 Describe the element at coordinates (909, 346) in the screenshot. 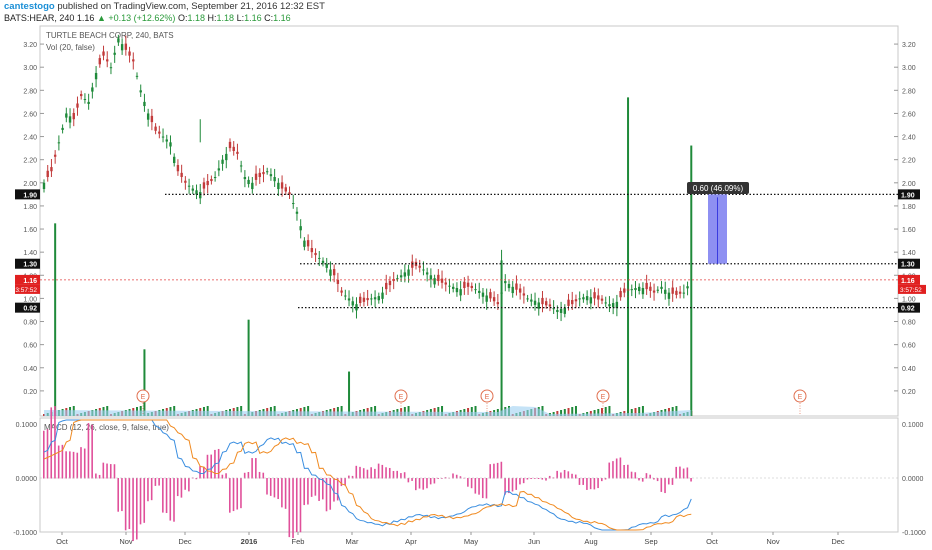

I see `right-price-label: 0.60` at that location.